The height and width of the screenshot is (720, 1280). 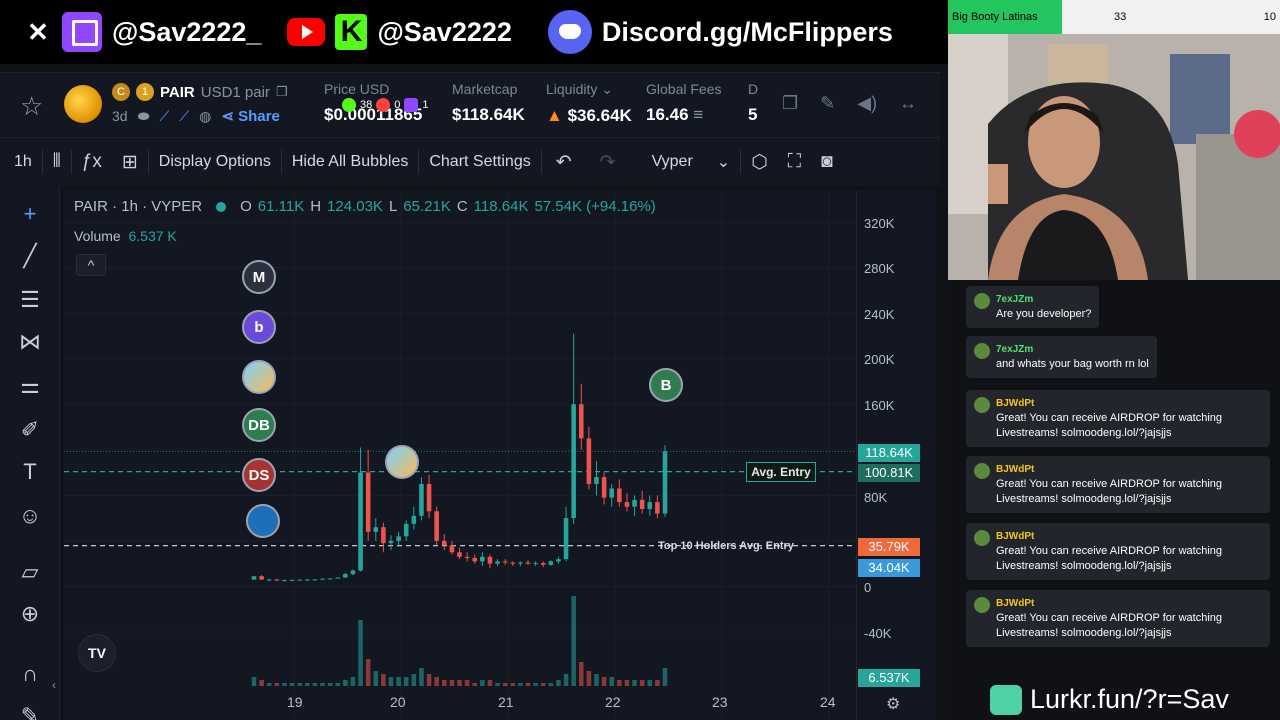 I want to click on duplicate-icon: ❐, so click(x=790, y=103).